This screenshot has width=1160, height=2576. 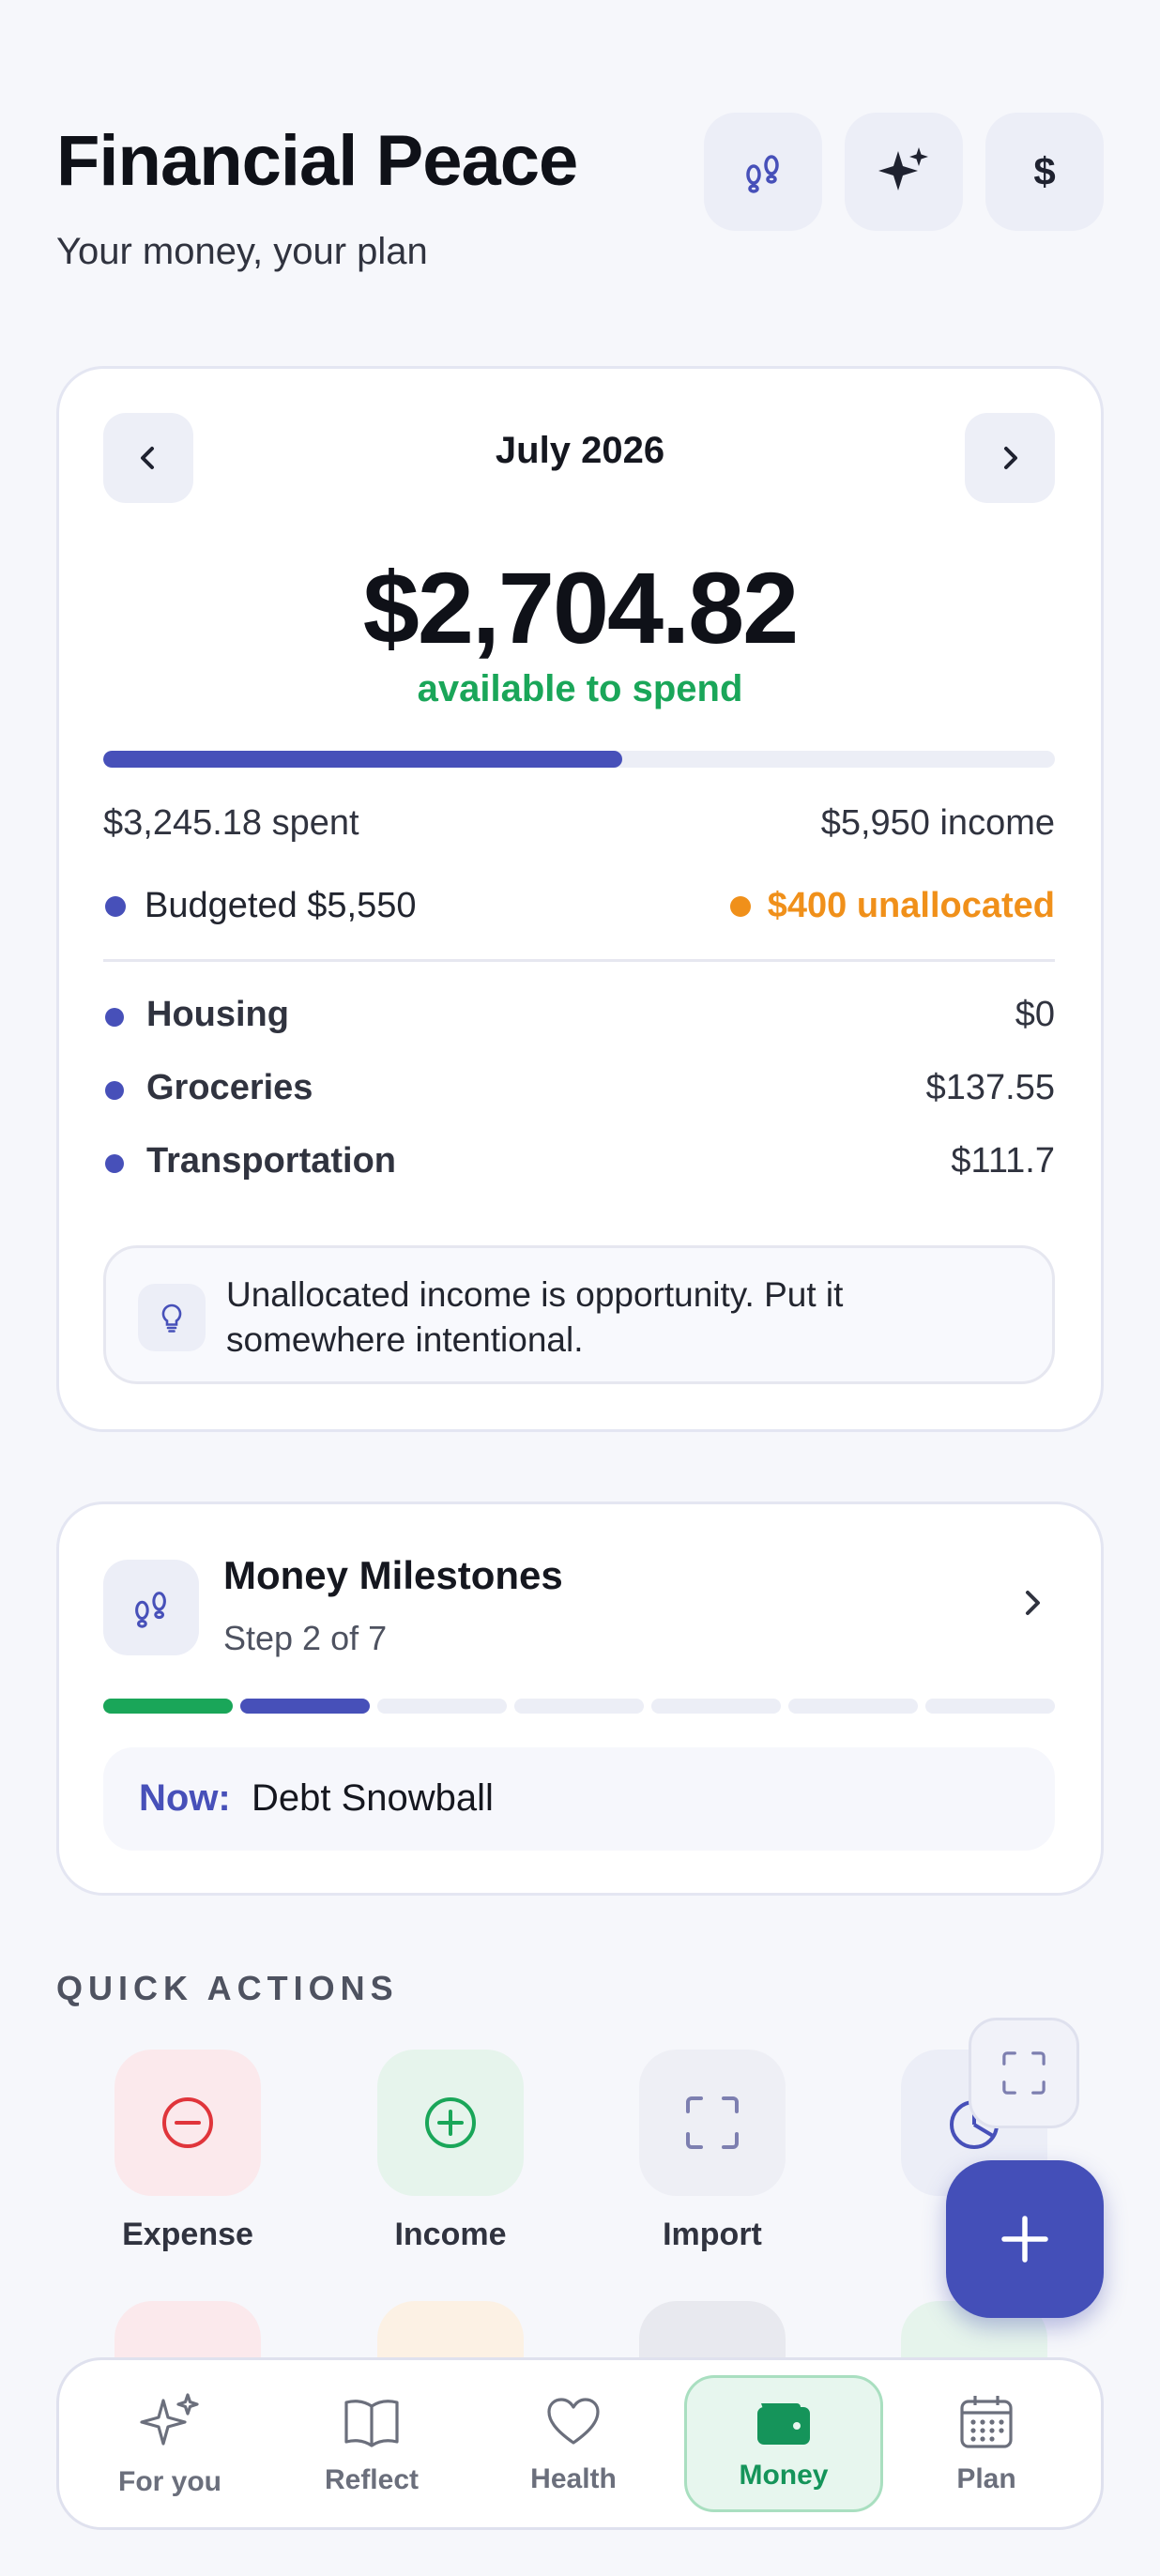 I want to click on available-label: available to spend, so click(x=580, y=688).